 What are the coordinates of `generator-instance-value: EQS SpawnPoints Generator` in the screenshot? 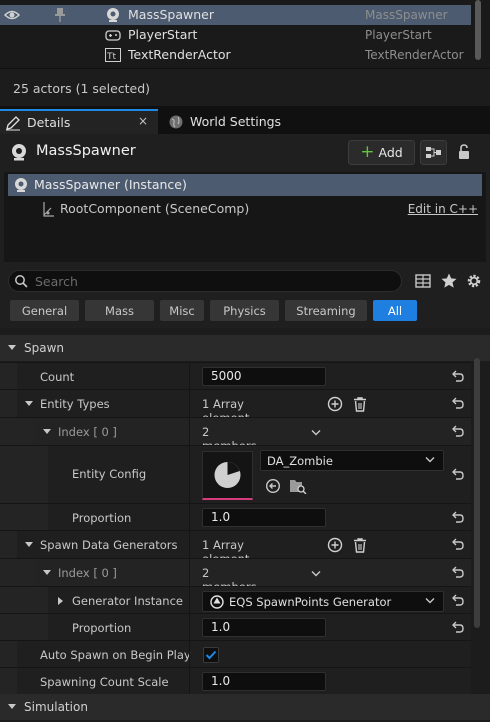 It's located at (310, 602).